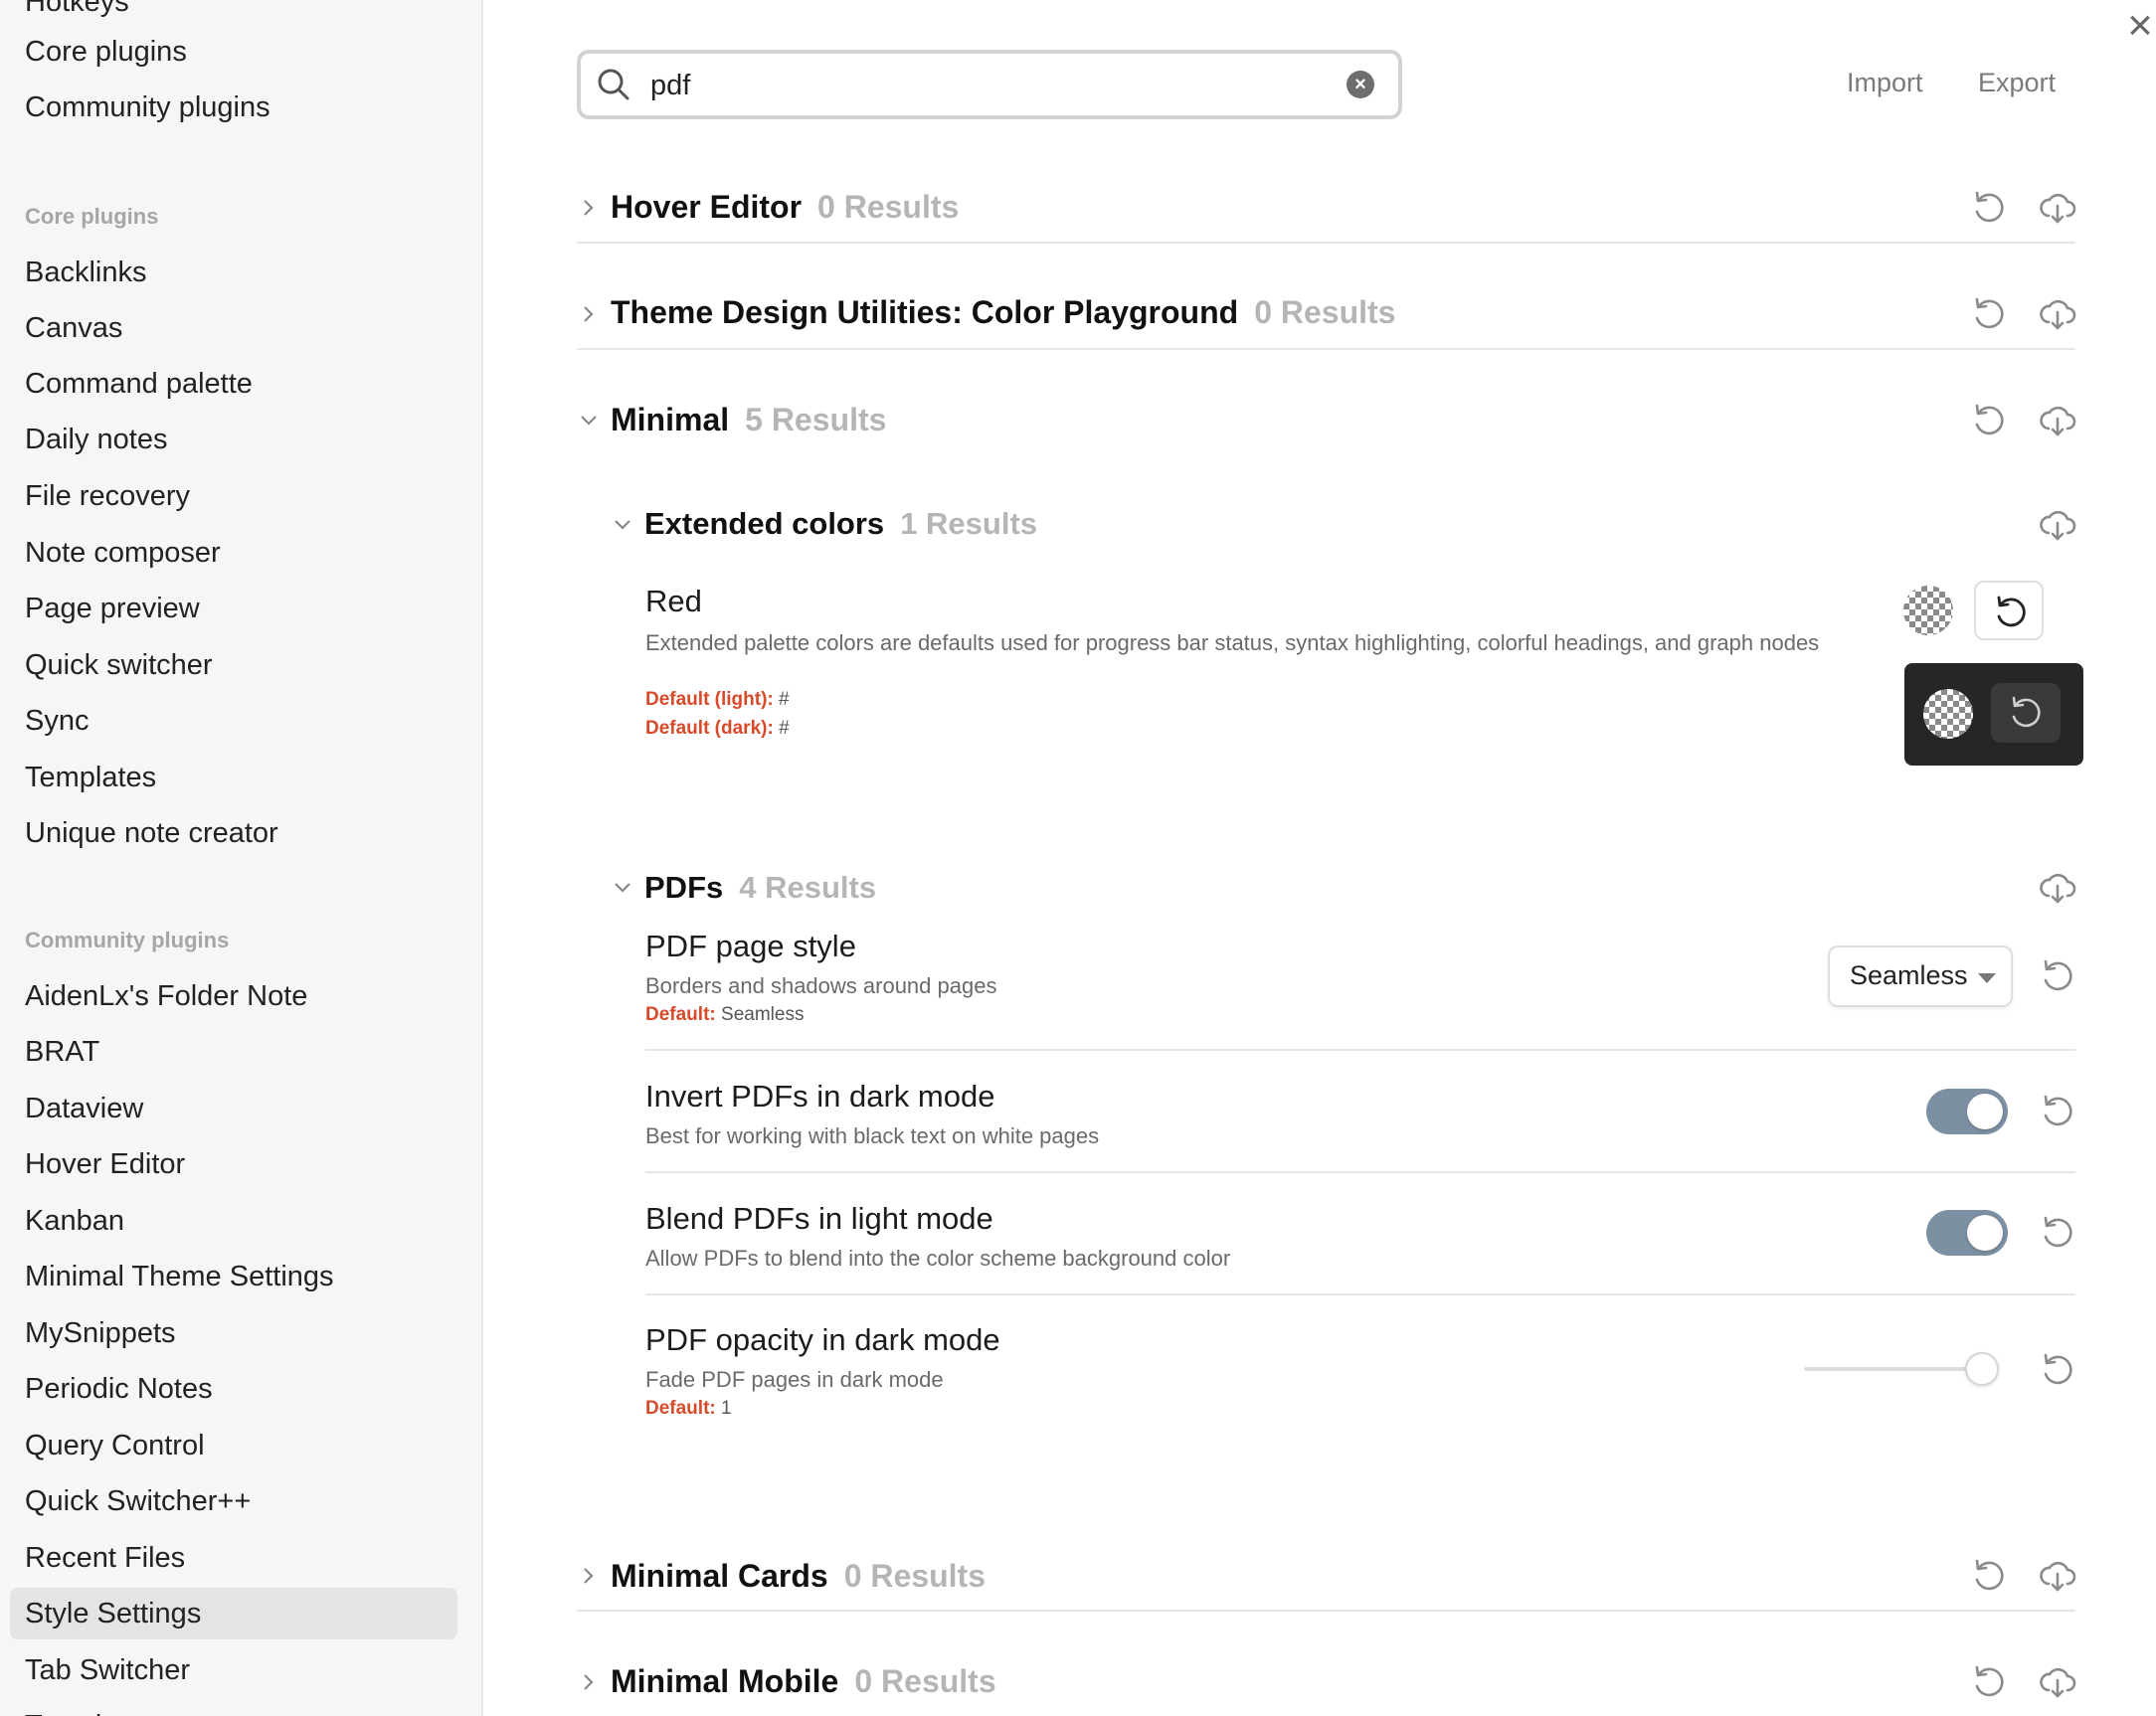  I want to click on invert-pdfs-toggle, so click(1967, 1111).